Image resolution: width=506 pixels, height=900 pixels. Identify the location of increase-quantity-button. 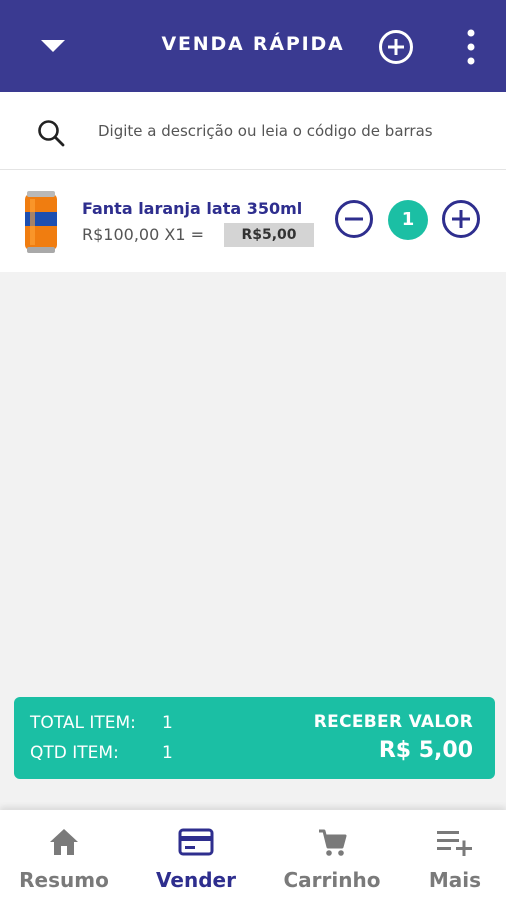
(461, 219).